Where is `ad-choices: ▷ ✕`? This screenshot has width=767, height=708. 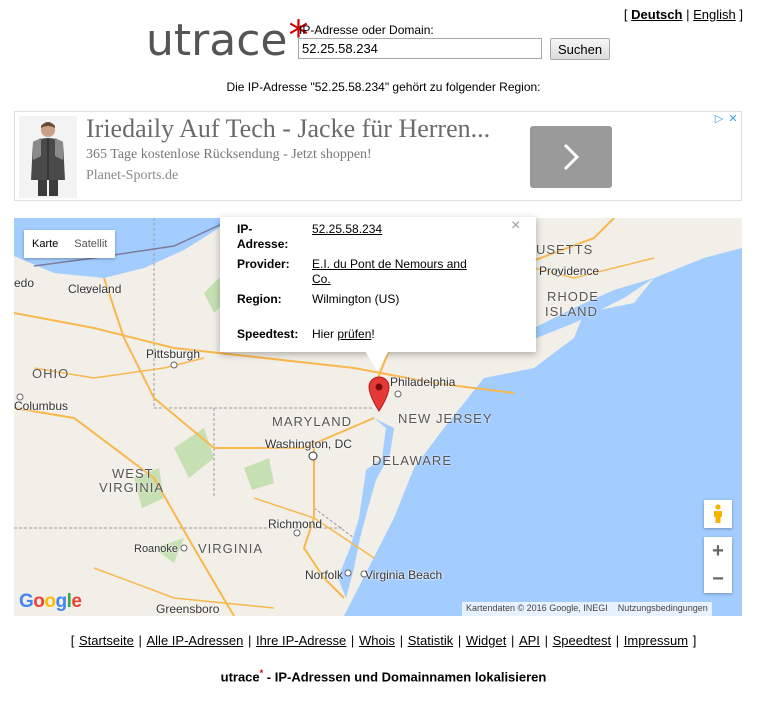 ad-choices: ▷ ✕ is located at coordinates (726, 119).